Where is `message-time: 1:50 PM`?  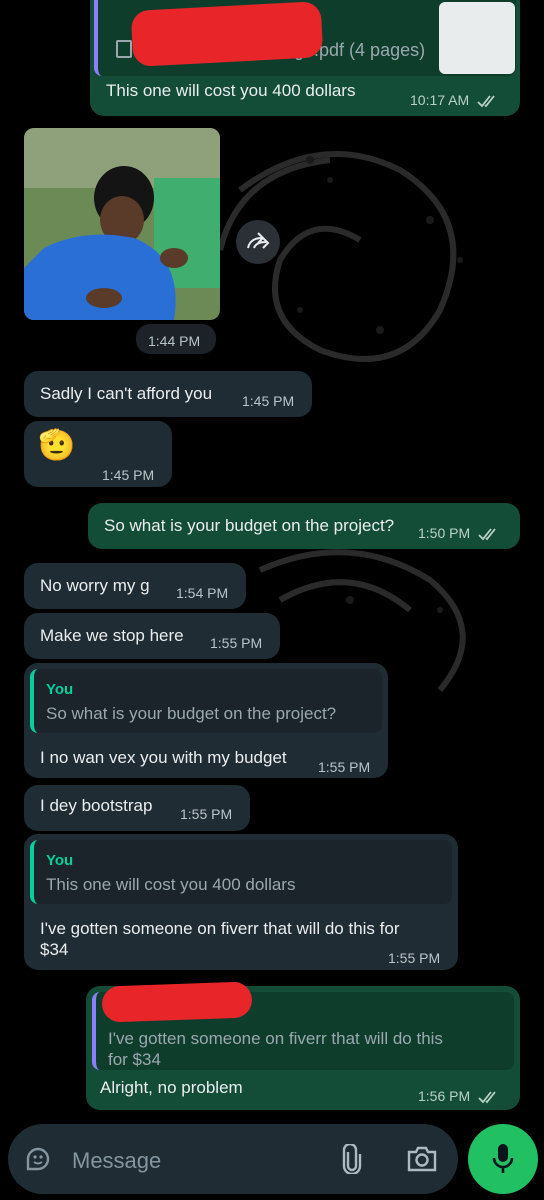 message-time: 1:50 PM is located at coordinates (459, 533).